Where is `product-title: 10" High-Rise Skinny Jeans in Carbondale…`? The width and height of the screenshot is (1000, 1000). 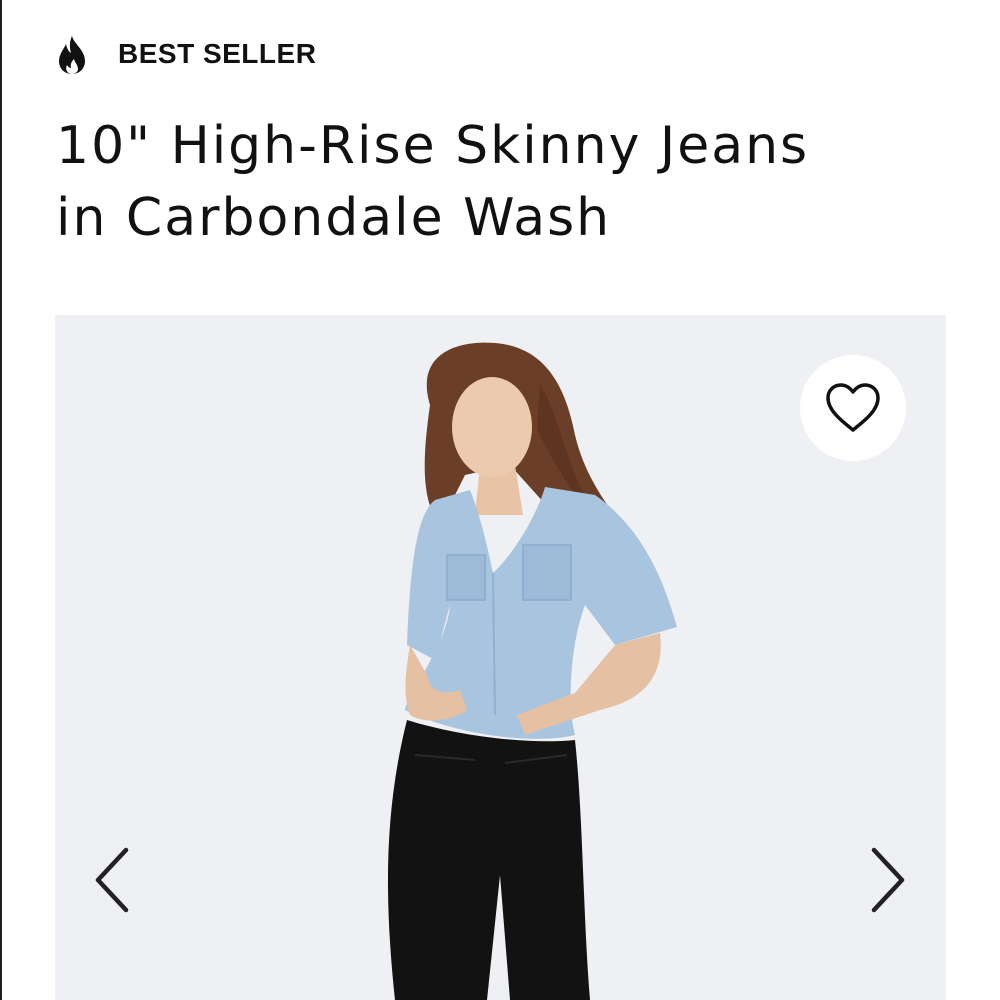 product-title: 10" High-Rise Skinny Jeans in Carbondale… is located at coordinates (506, 182).